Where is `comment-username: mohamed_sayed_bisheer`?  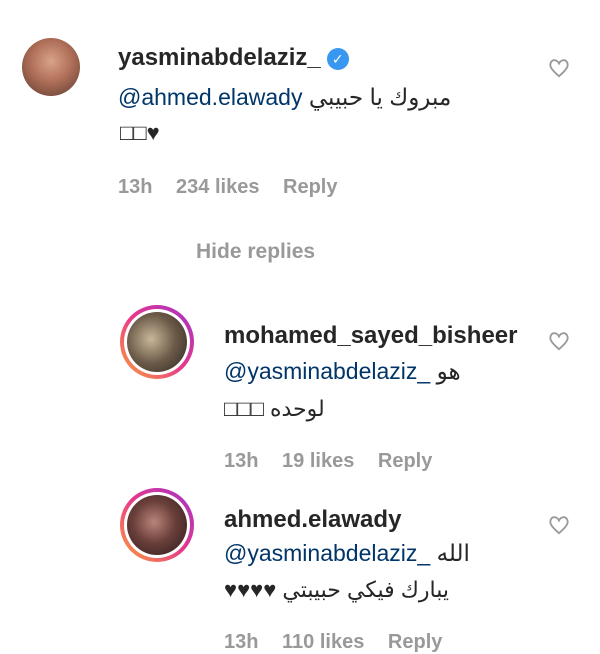
comment-username: mohamed_sayed_bisheer is located at coordinates (370, 336).